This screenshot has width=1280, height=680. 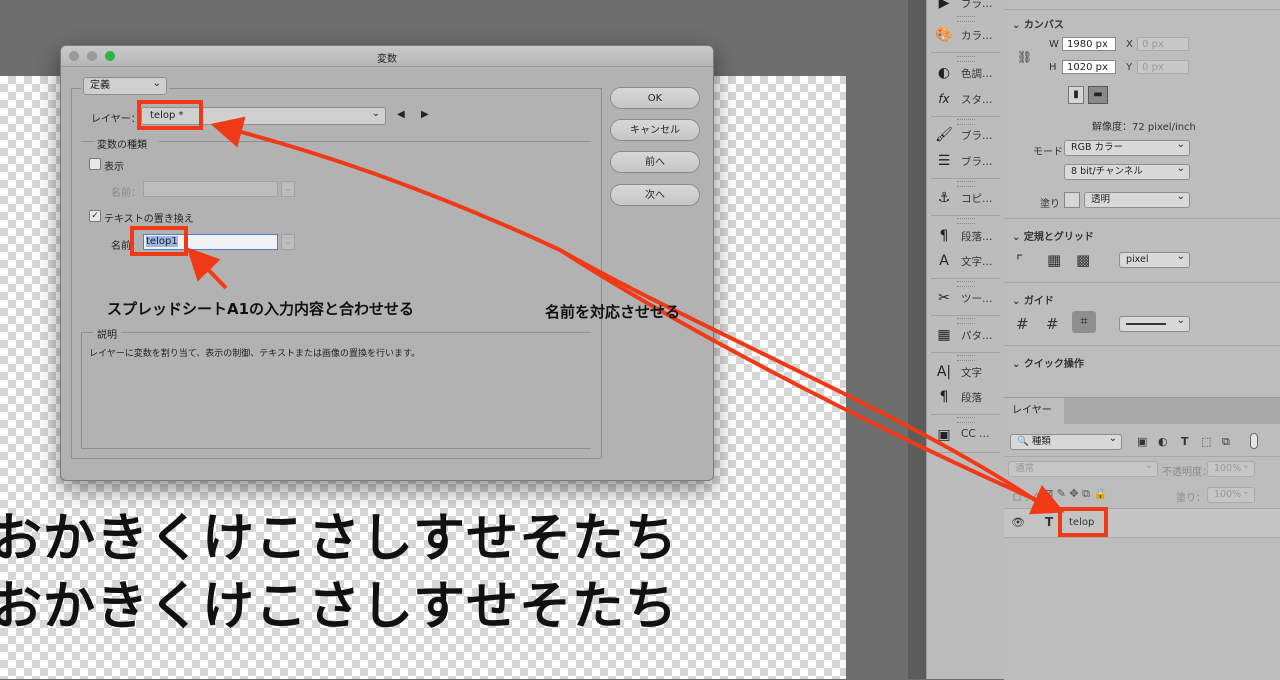 What do you see at coordinates (261, 309) in the screenshot?
I see `annotation-note-left: スプレッドシートA1の入力内容と合わせせる` at bounding box center [261, 309].